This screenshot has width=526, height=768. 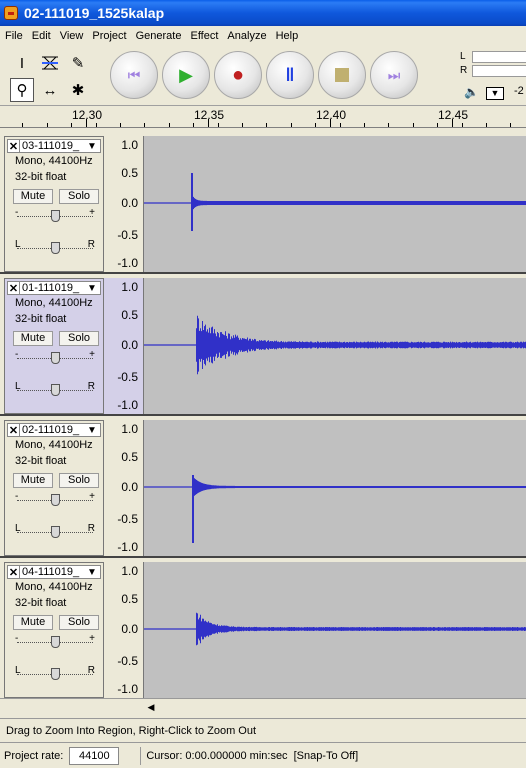 What do you see at coordinates (134, 75) in the screenshot?
I see `skip-to-start-icon: ⏮` at bounding box center [134, 75].